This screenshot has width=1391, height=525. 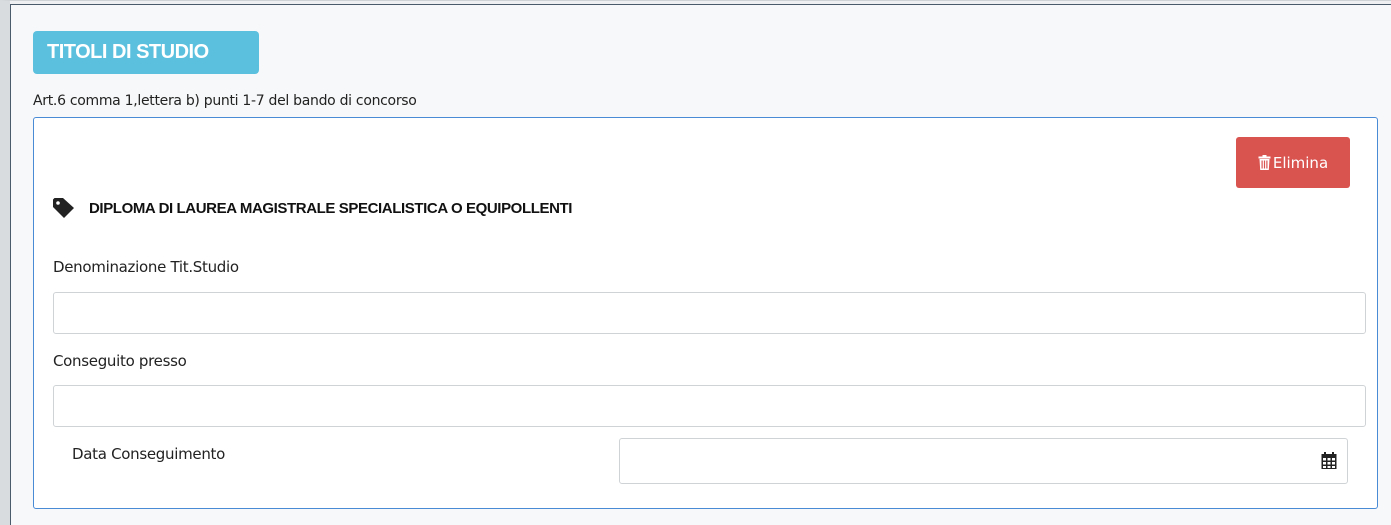 I want to click on data-conseguimento-input, so click(x=983, y=461).